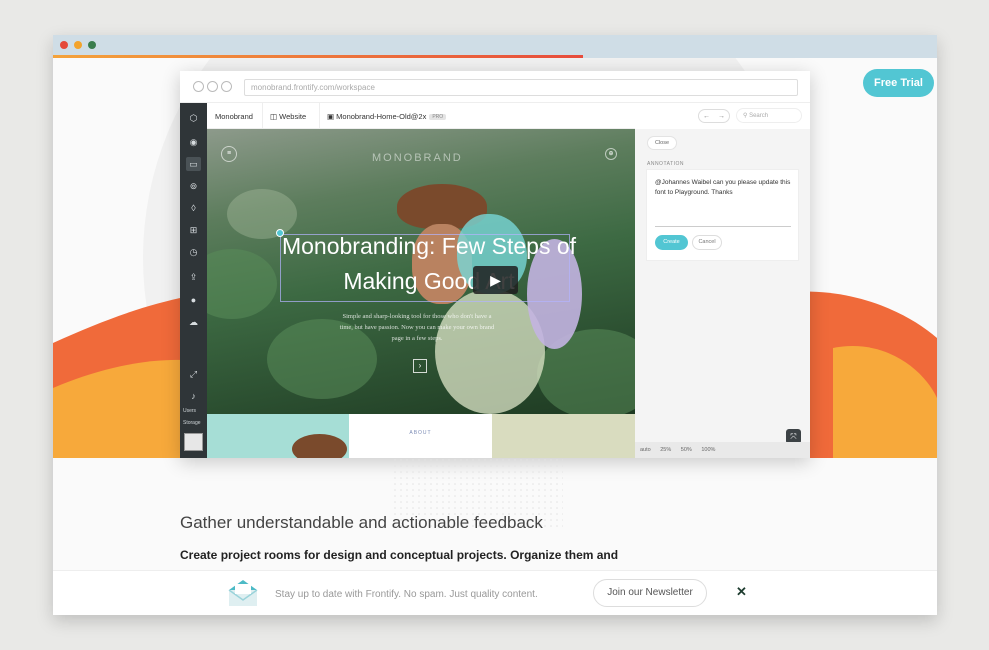 Image resolution: width=989 pixels, height=650 pixels. I want to click on hero-logo: MONOBRAND, so click(417, 158).